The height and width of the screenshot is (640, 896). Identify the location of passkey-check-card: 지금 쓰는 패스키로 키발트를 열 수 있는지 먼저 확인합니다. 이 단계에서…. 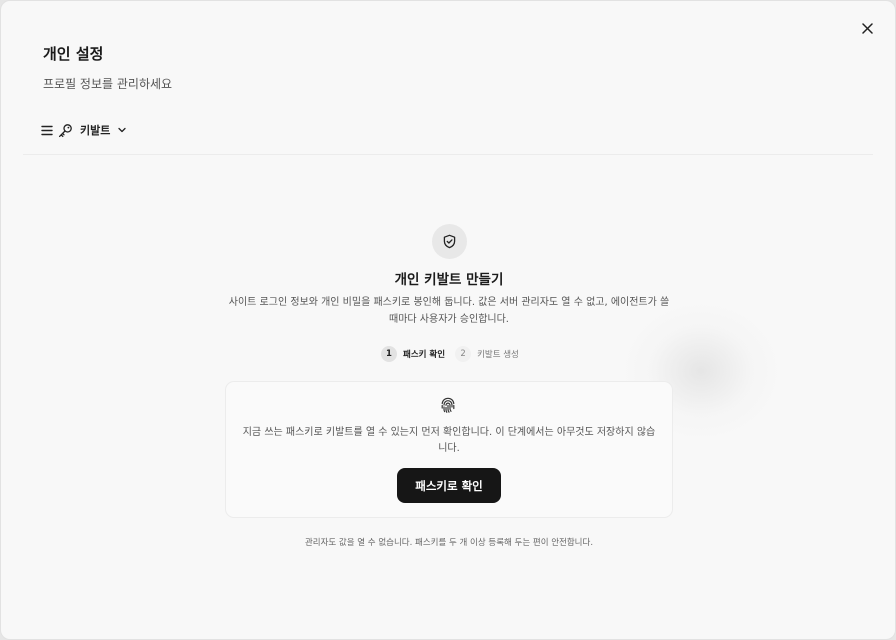
(449, 449).